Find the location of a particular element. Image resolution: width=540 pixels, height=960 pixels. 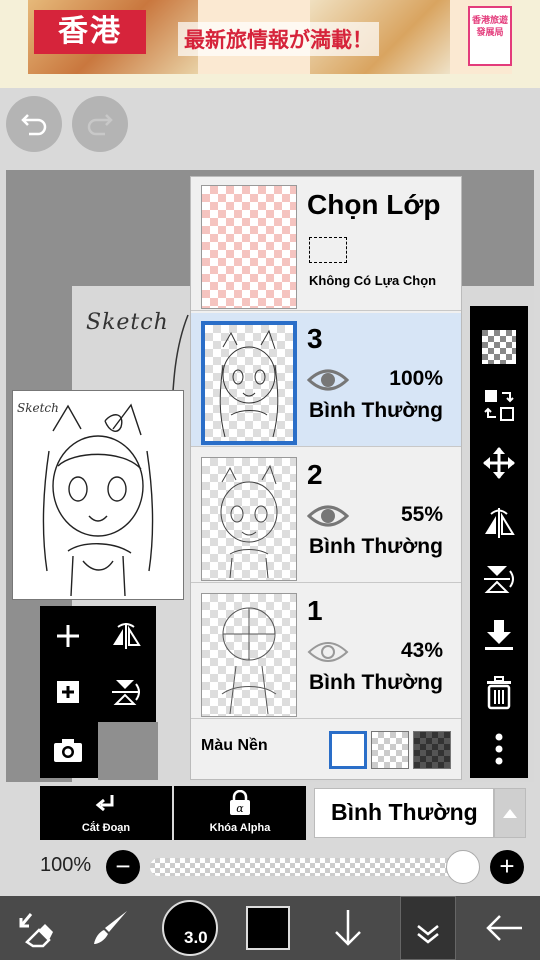

right-toolbar is located at coordinates (499, 542).